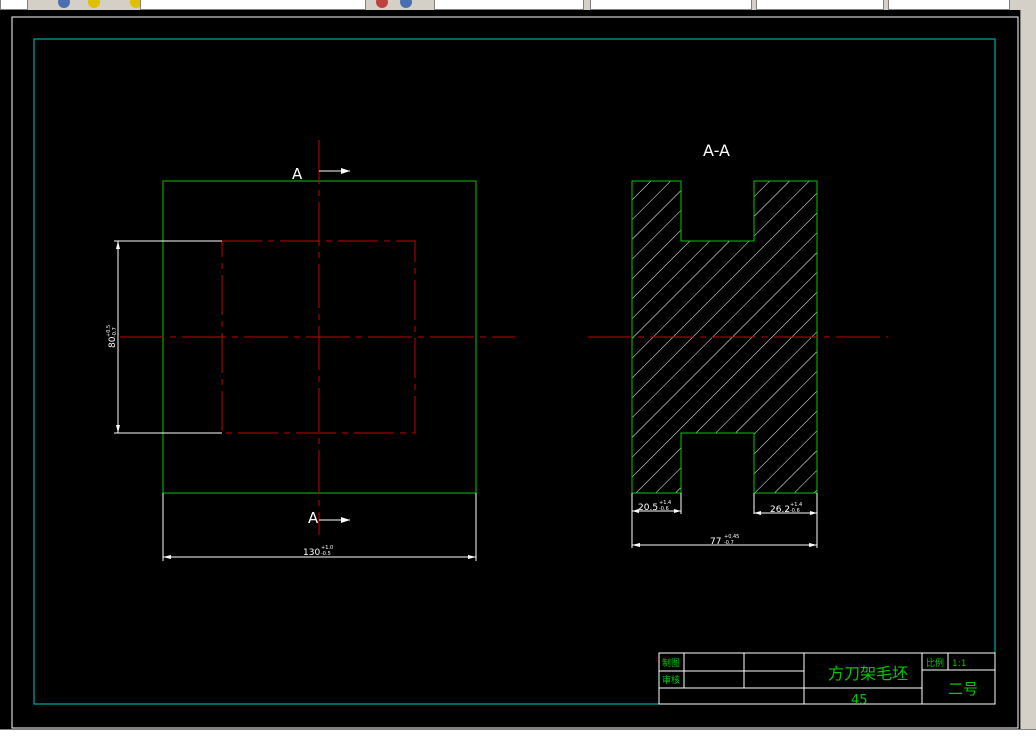 Image resolution: width=1036 pixels, height=738 pixels. Describe the element at coordinates (313, 518) in the screenshot. I see `section-mark-bottom: A` at that location.